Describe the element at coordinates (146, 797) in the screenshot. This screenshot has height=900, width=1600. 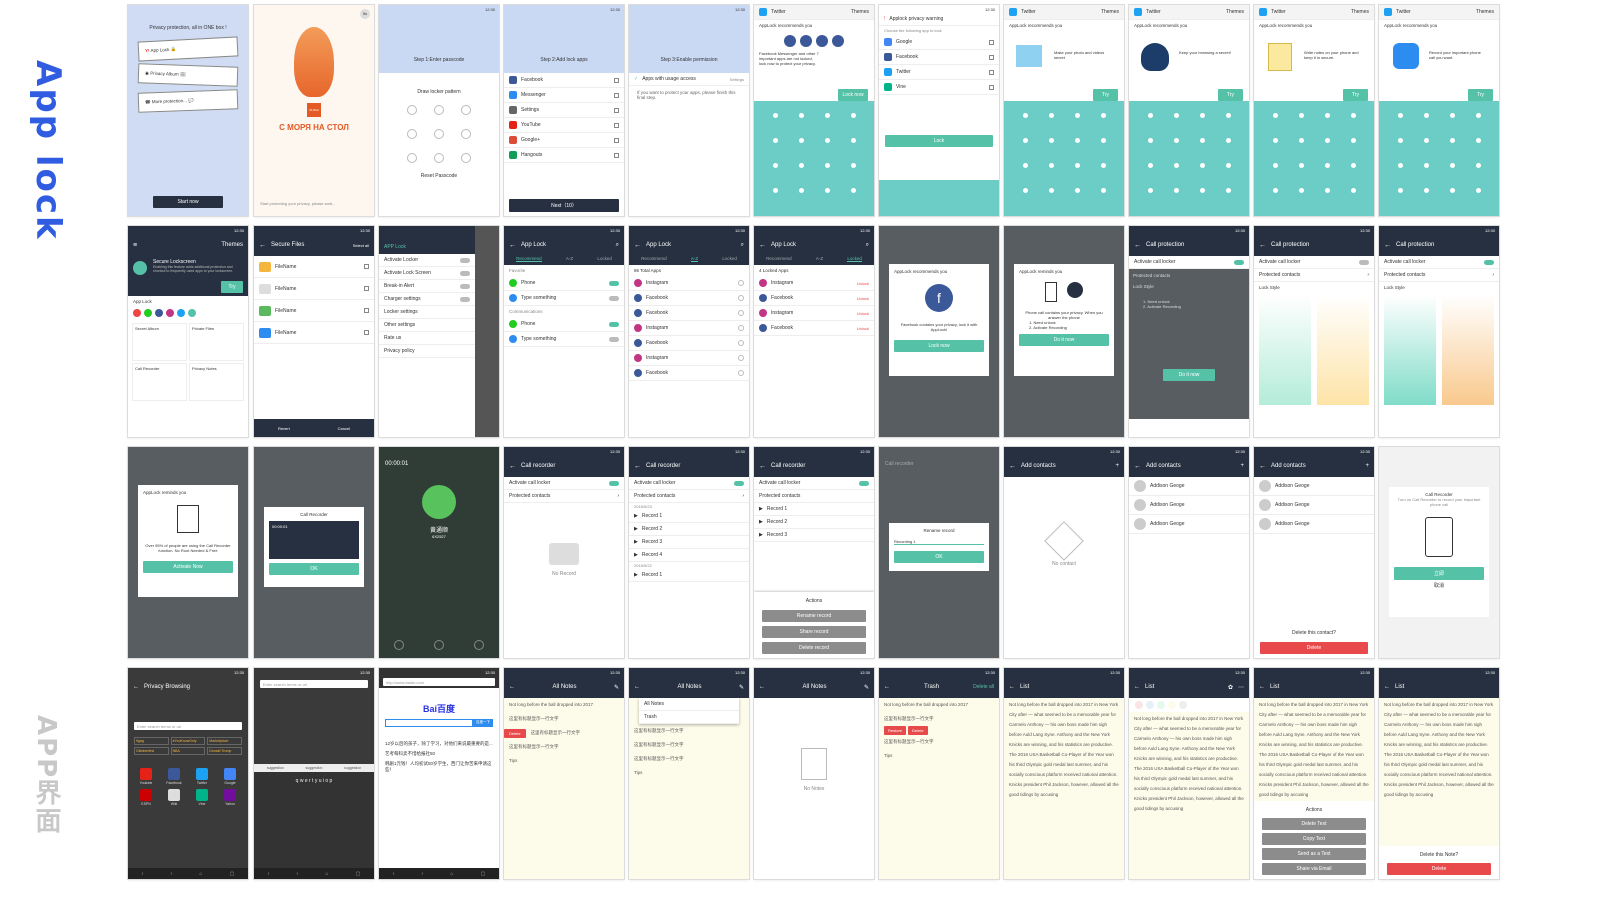
I see `shortcut: ESPN` at that location.